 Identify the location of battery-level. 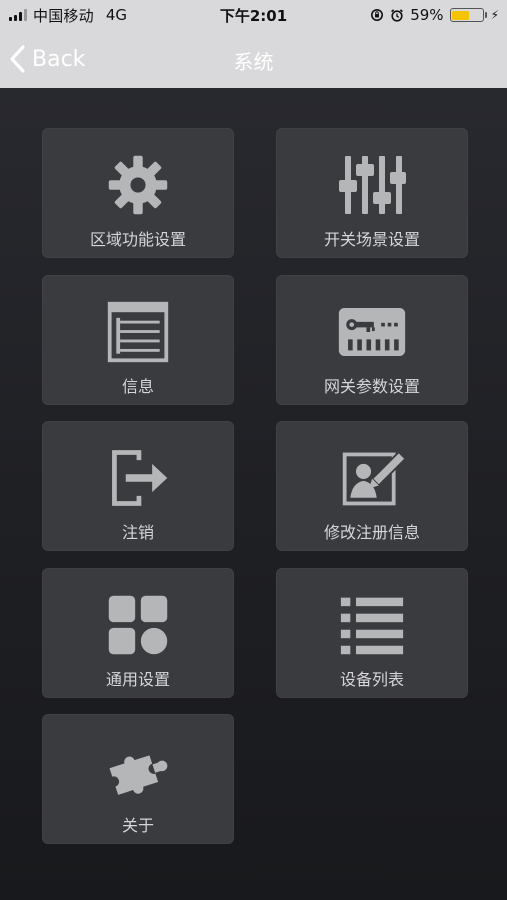
(460, 15).